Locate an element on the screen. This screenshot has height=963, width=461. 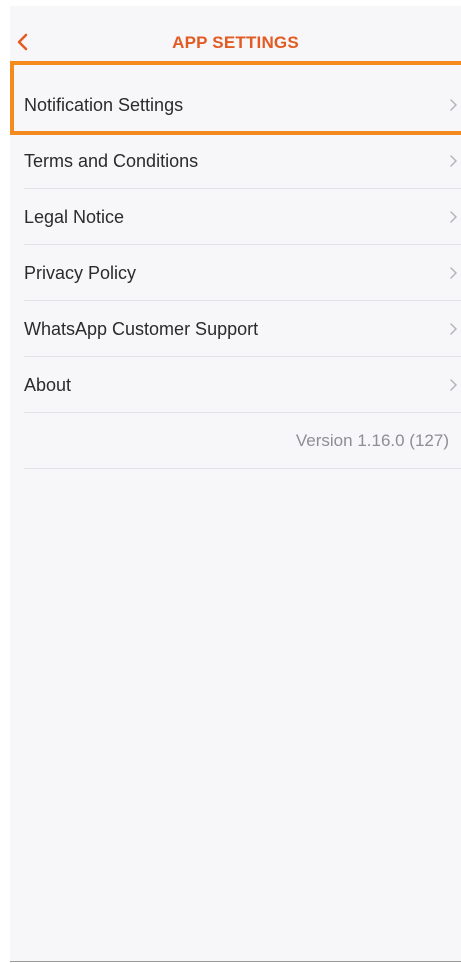
menu-item-label: Terms and Conditions is located at coordinates (111, 160).